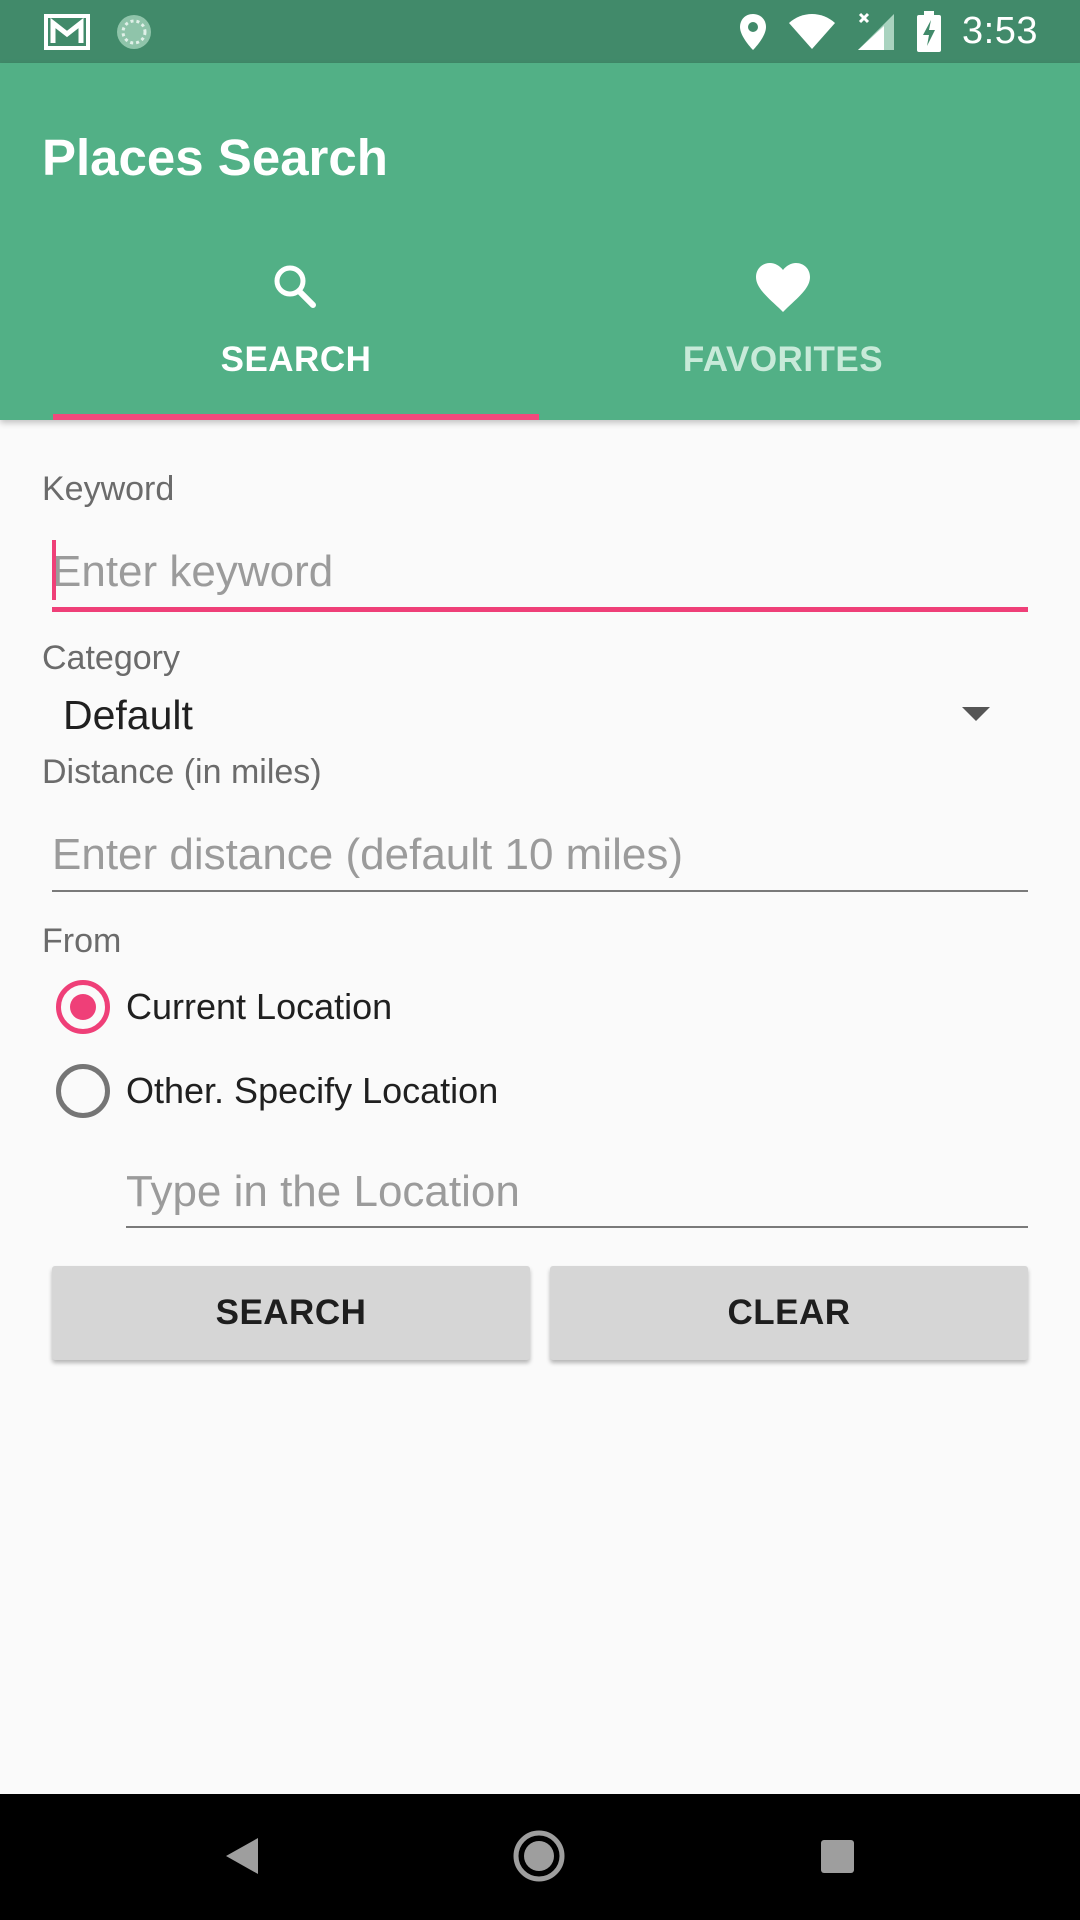 The image size is (1080, 1920). I want to click on keyword-input: Enter keyword, so click(540, 572).